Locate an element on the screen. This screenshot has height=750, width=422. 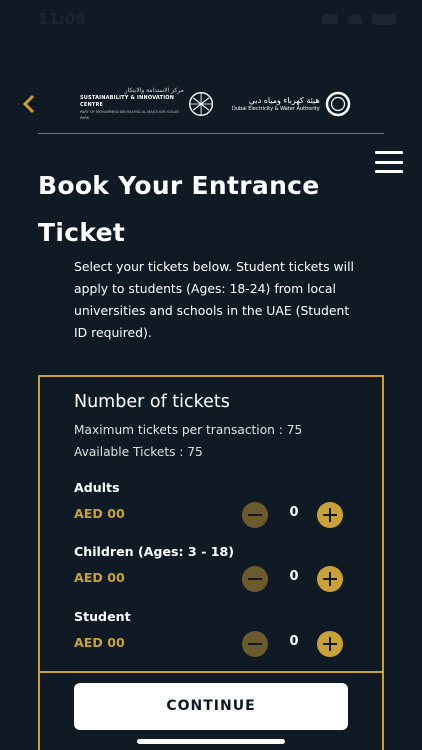
max-tickets-info: Maximum tickets per transaction : 75 is located at coordinates (188, 430).